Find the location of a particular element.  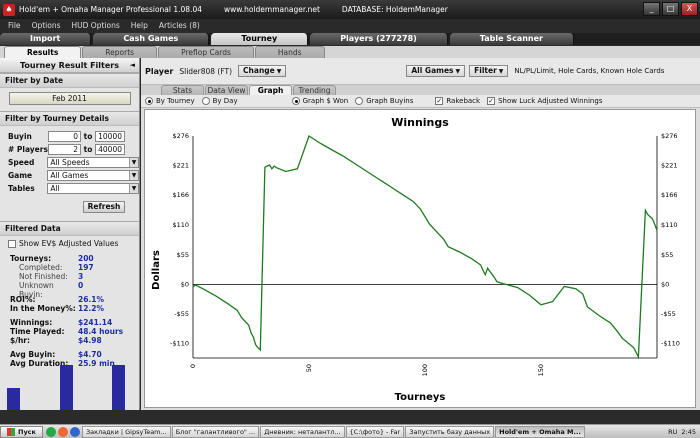

refresh-button: Refresh is located at coordinates (104, 207).